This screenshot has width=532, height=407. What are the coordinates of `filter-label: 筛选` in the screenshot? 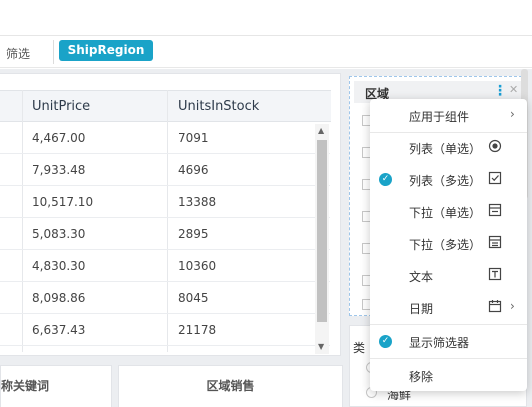 It's located at (18, 54).